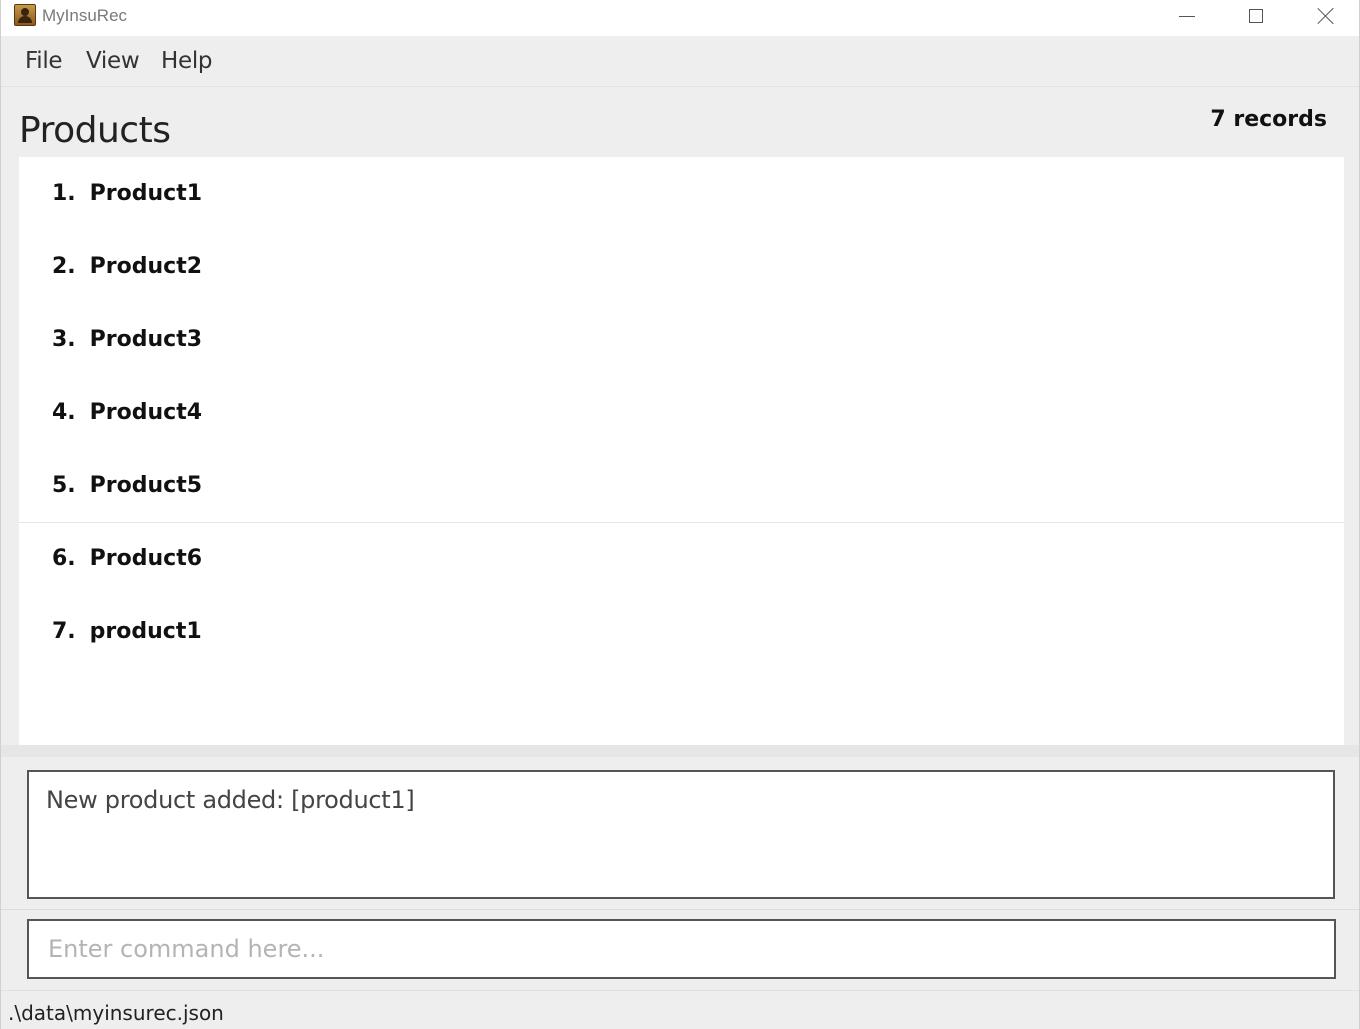  I want to click on result-message: New product added: [product1], so click(230, 800).